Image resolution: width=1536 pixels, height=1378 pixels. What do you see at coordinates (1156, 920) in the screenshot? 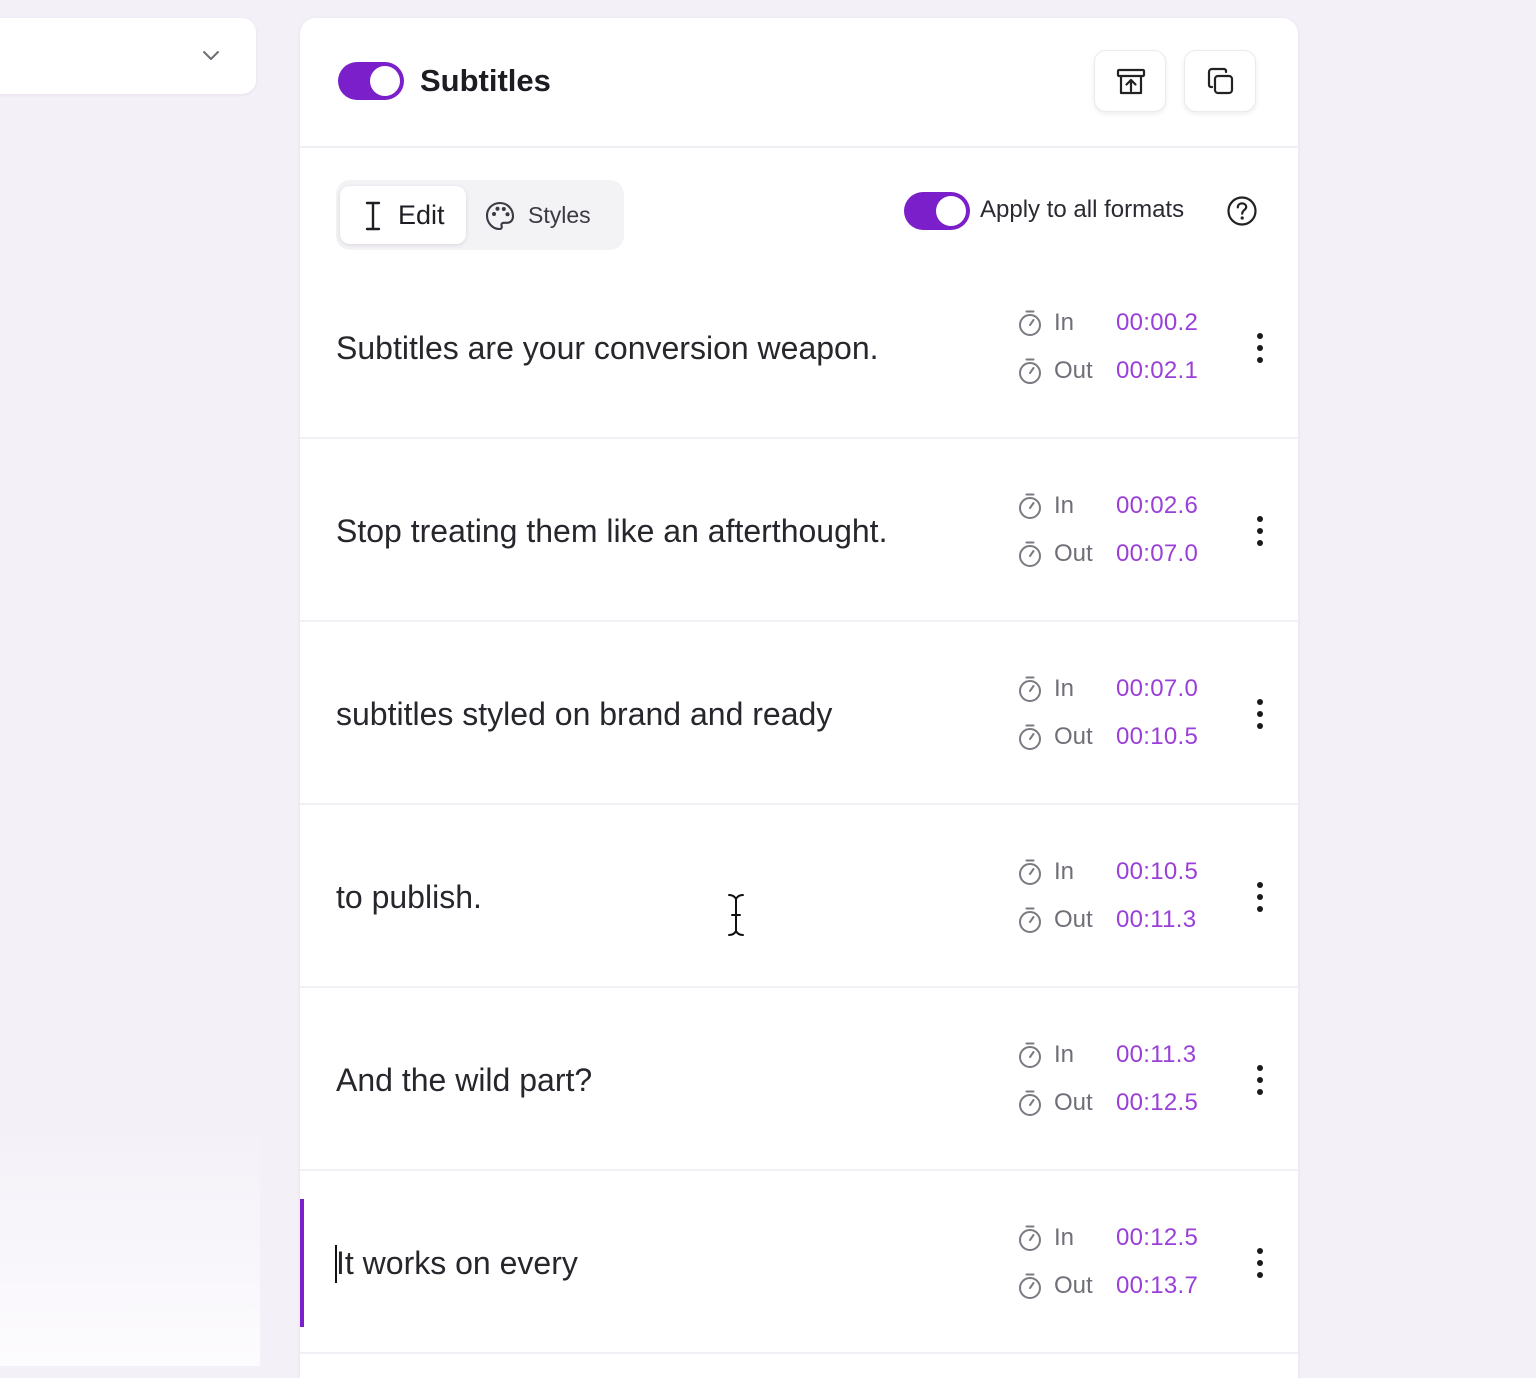
I see `timecode-out-value: 00:11.3` at bounding box center [1156, 920].